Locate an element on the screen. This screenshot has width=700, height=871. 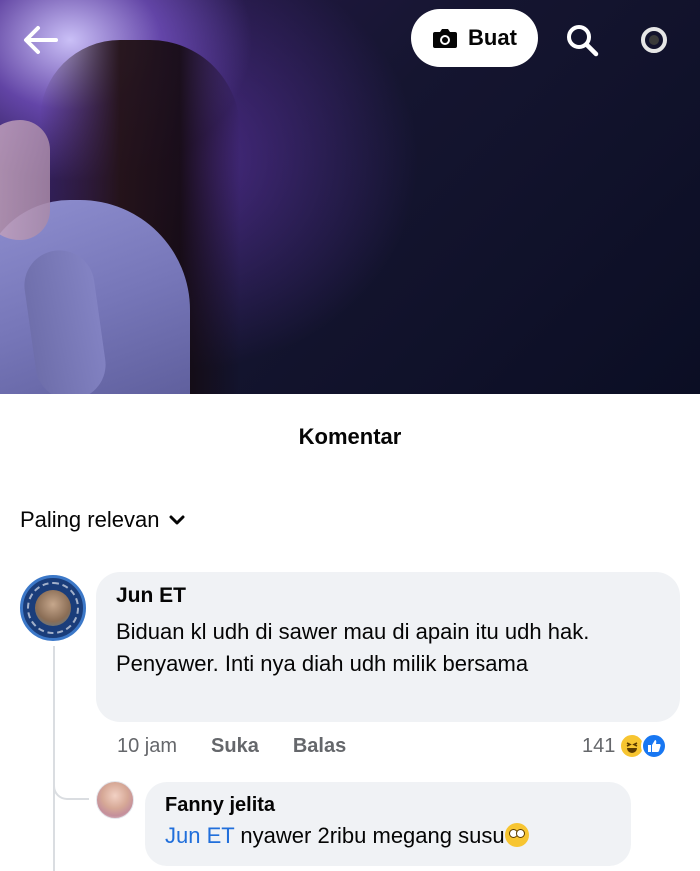
search-button is located at coordinates (582, 40).